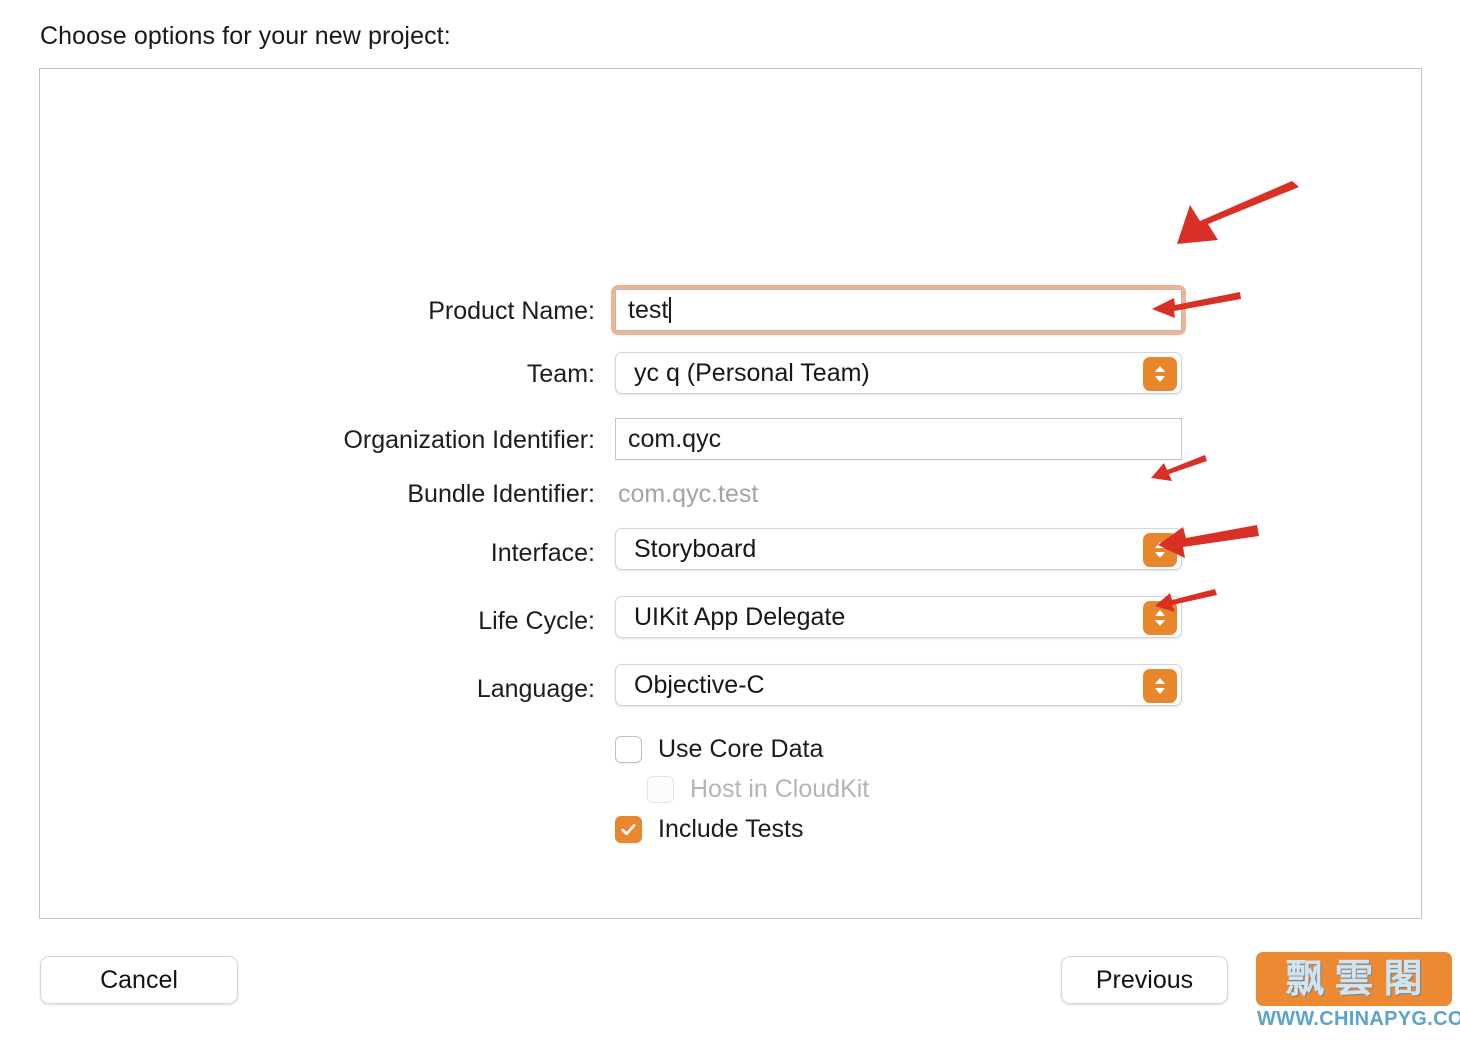 The image size is (1460, 1040). I want to click on watermark-banner: 飘 雲 閣, so click(1354, 979).